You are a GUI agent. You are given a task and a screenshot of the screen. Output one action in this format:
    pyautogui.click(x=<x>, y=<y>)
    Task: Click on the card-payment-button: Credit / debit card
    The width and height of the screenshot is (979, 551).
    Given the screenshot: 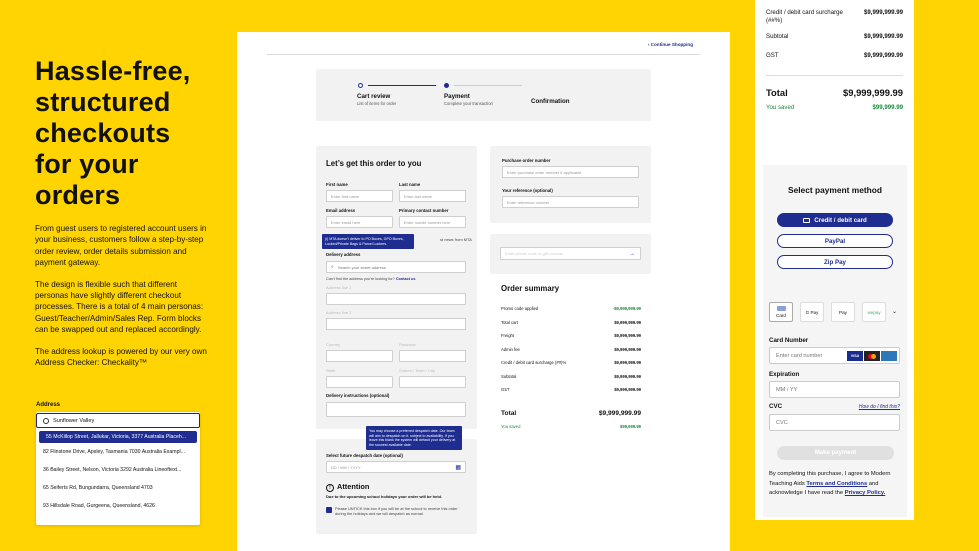 What is the action you would take?
    pyautogui.click(x=835, y=220)
    